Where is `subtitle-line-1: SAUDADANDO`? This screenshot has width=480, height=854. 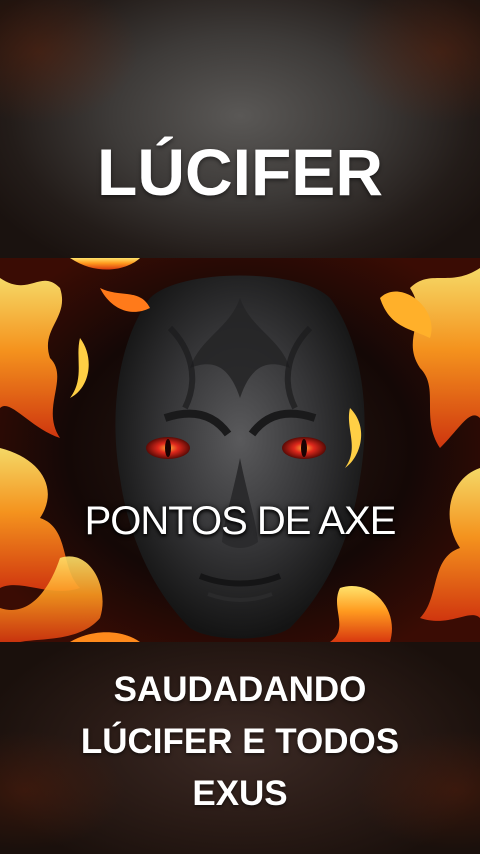
subtitle-line-1: SAUDADANDO is located at coordinates (240, 689).